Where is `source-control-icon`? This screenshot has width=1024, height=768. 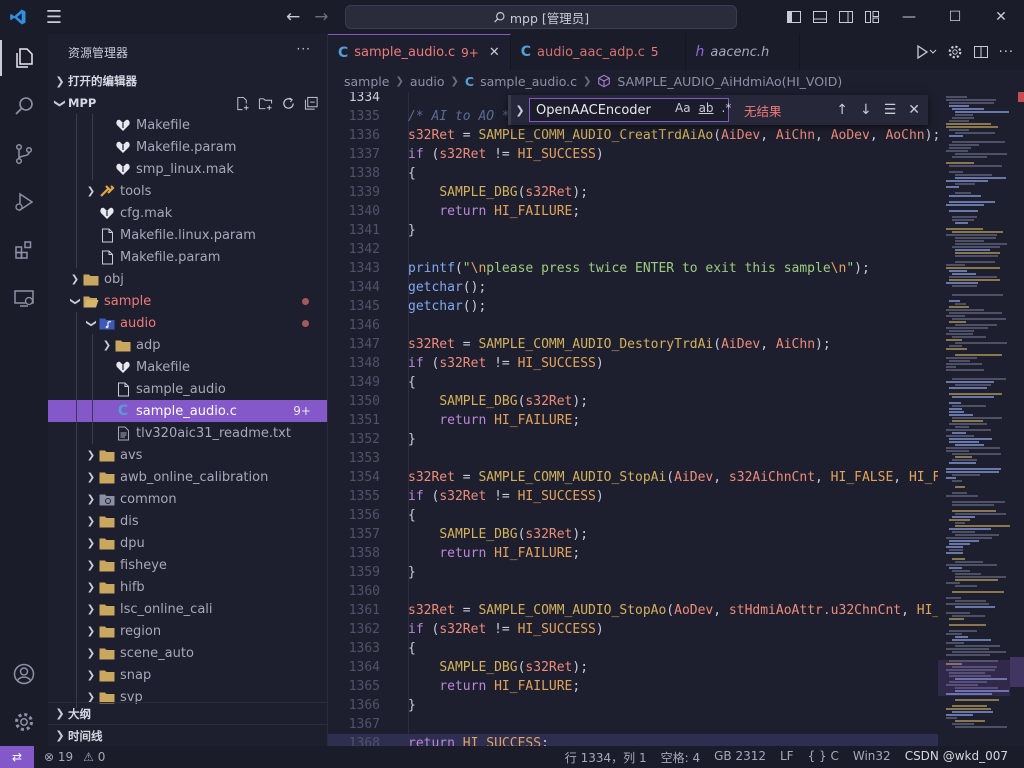 source-control-icon is located at coordinates (24, 154).